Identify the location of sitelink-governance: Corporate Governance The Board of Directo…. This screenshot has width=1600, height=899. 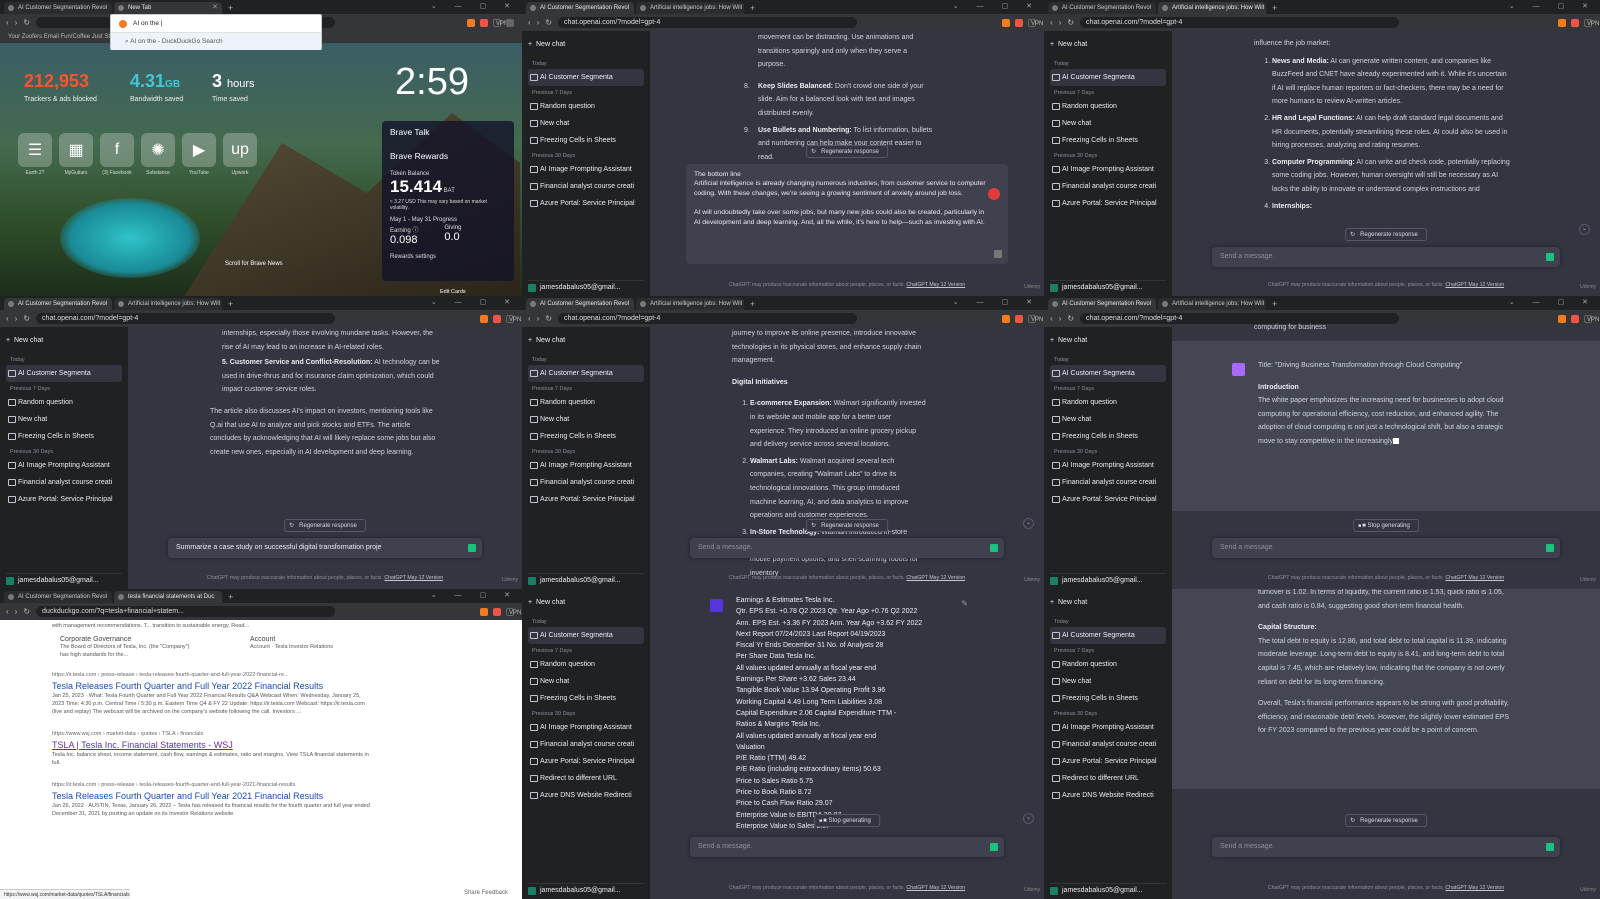
(125, 647).